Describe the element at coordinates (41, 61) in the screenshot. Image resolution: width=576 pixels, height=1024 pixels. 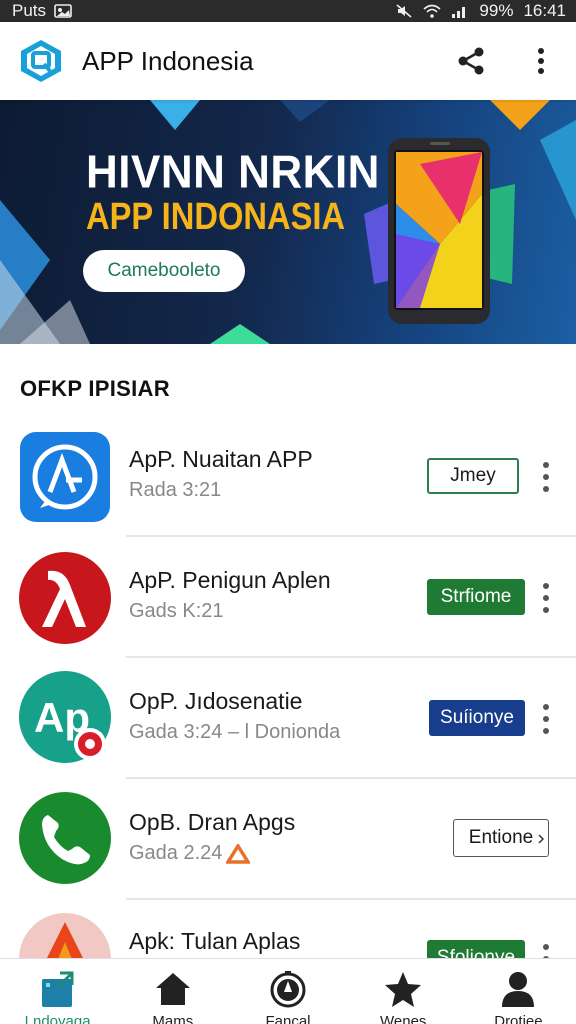
I see `app-logo-icon` at that location.